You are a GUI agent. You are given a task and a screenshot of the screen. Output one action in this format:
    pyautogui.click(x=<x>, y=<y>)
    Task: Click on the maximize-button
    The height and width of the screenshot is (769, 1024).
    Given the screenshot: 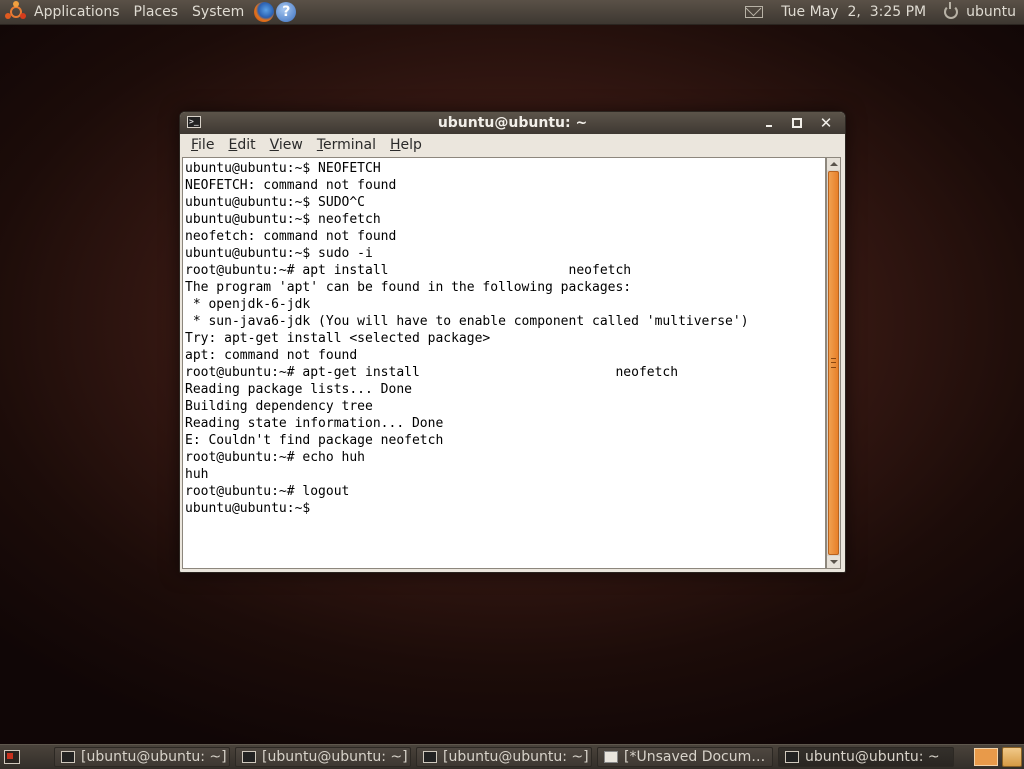 What is the action you would take?
    pyautogui.click(x=797, y=123)
    